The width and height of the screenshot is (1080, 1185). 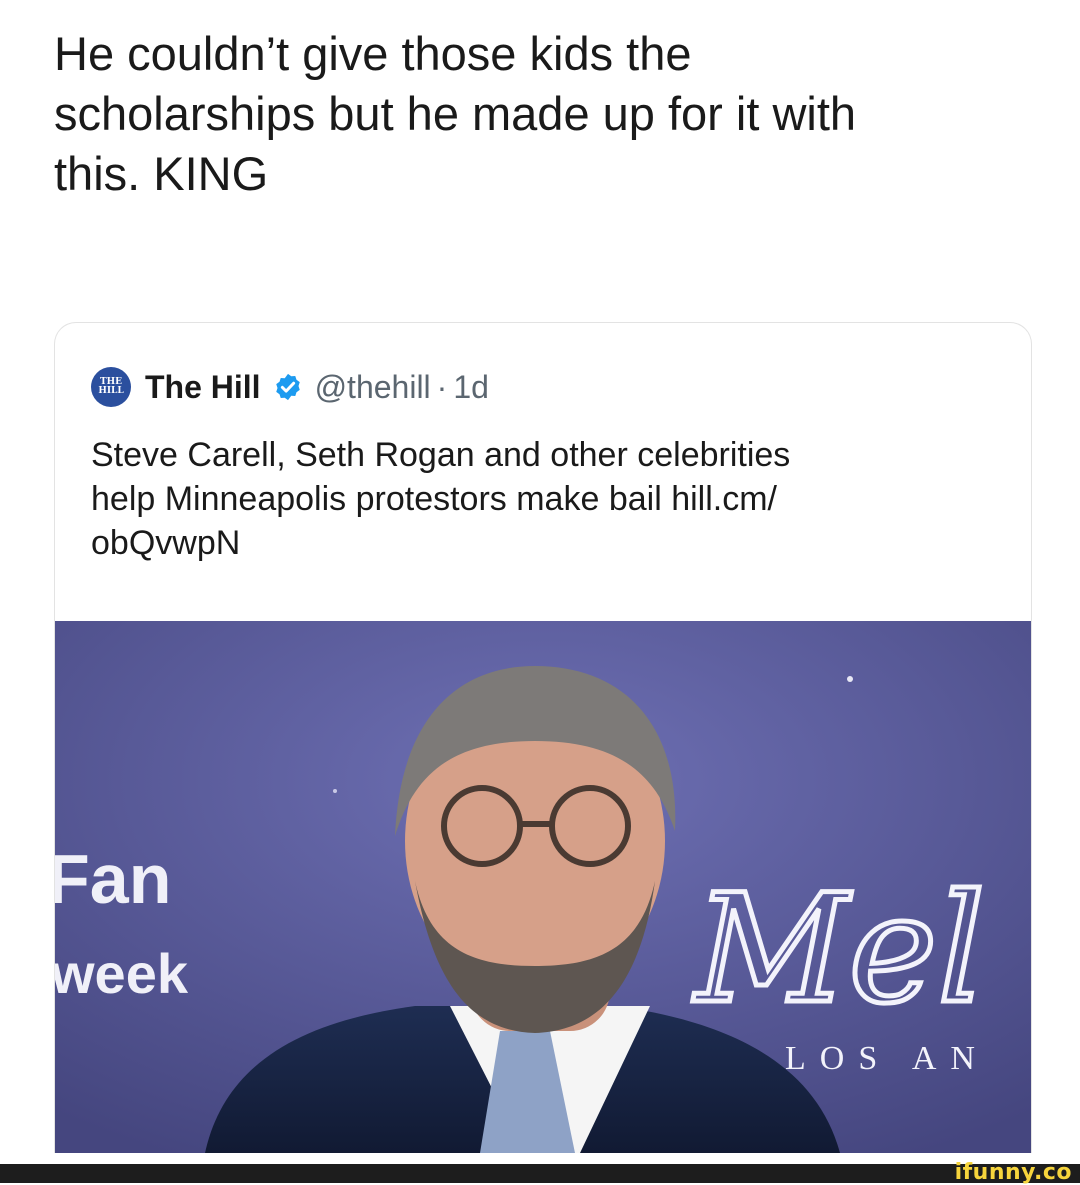 What do you see at coordinates (887, 1058) in the screenshot?
I see `backdrop-text-los-angeles: LOS AN` at bounding box center [887, 1058].